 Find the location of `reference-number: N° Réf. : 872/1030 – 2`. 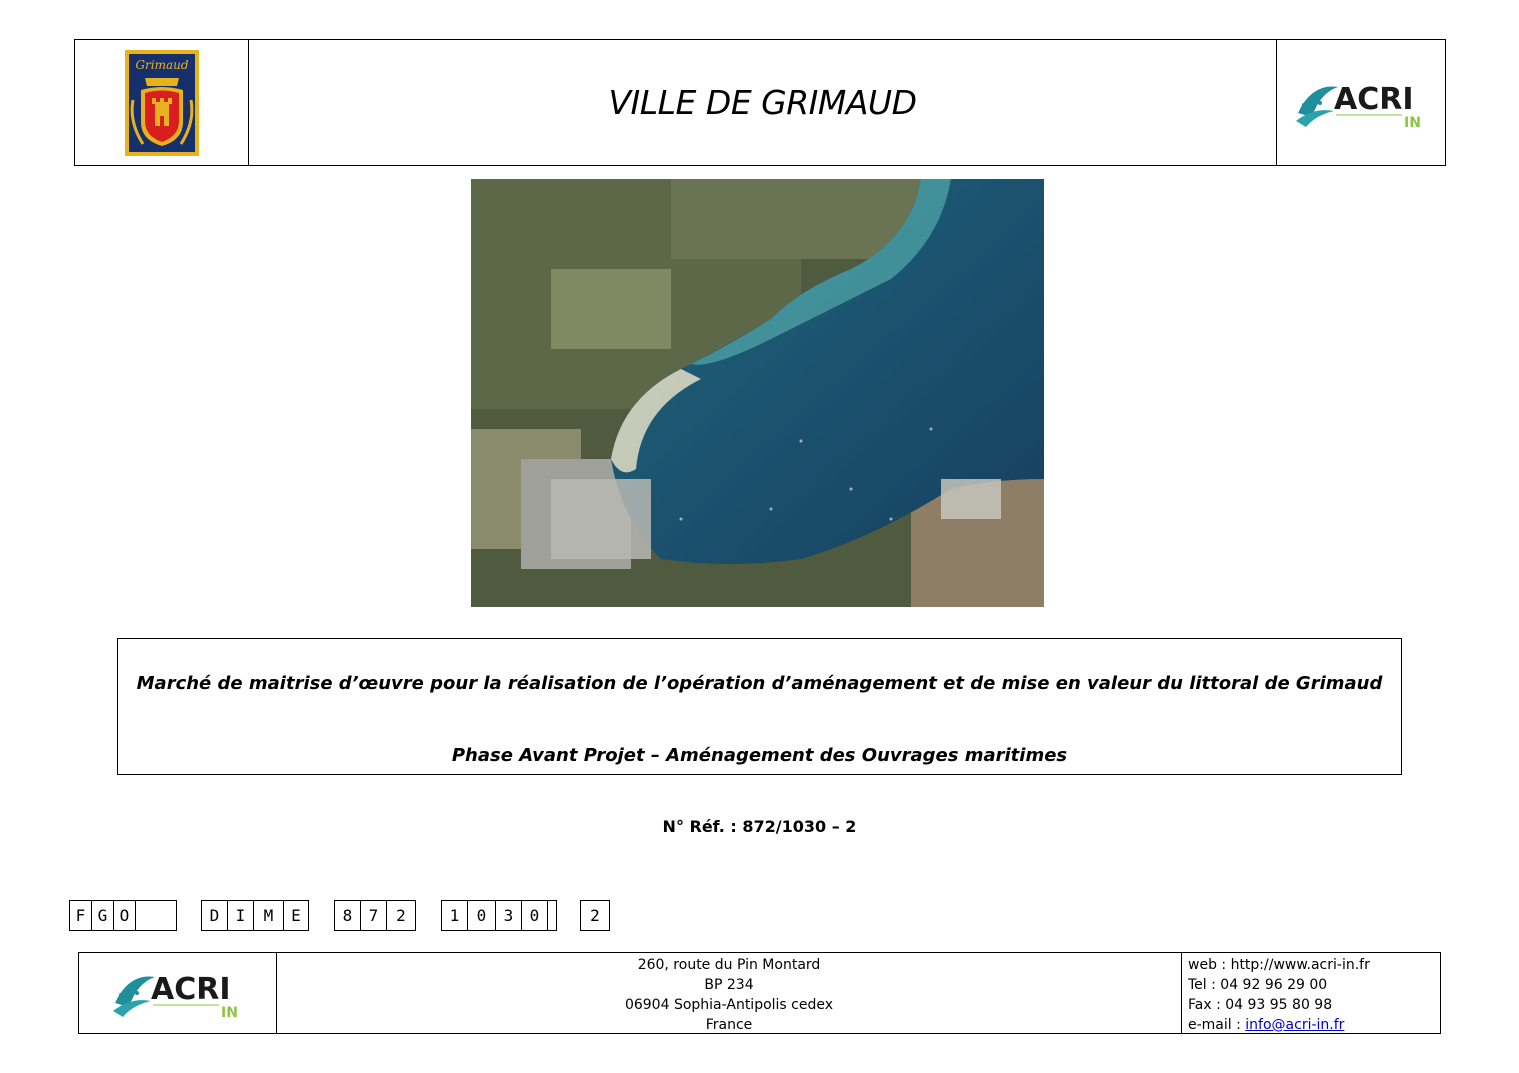

reference-number: N° Réf. : 872/1030 – 2 is located at coordinates (759, 826).